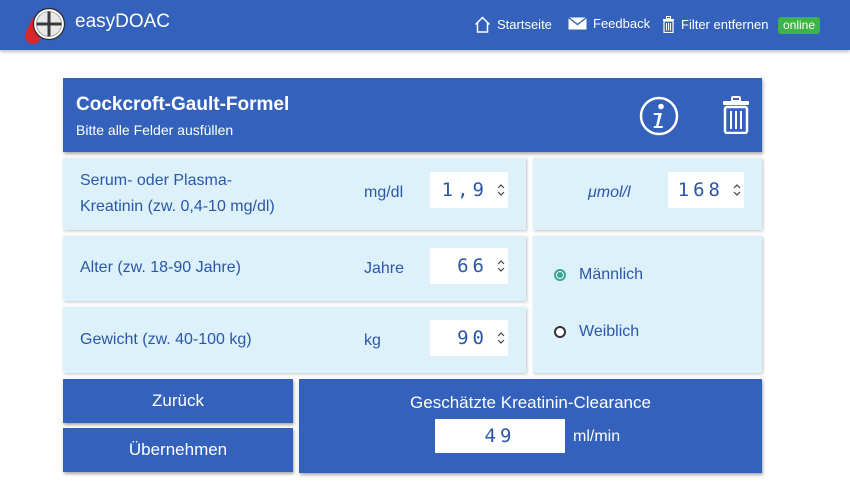 Image resolution: width=850 pixels, height=497 pixels. What do you see at coordinates (577, 23) in the screenshot?
I see `envelope-icon` at bounding box center [577, 23].